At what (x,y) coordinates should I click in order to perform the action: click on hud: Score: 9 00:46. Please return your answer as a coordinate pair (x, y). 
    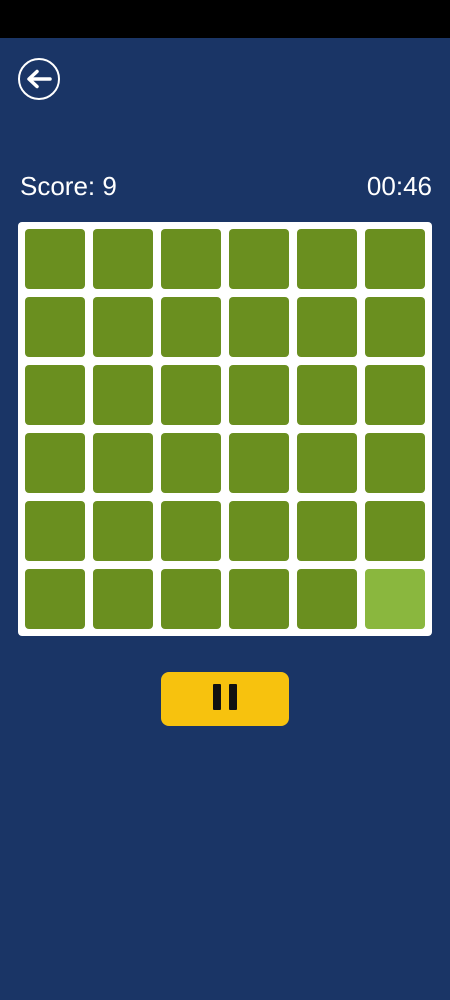
    Looking at the image, I should click on (226, 186).